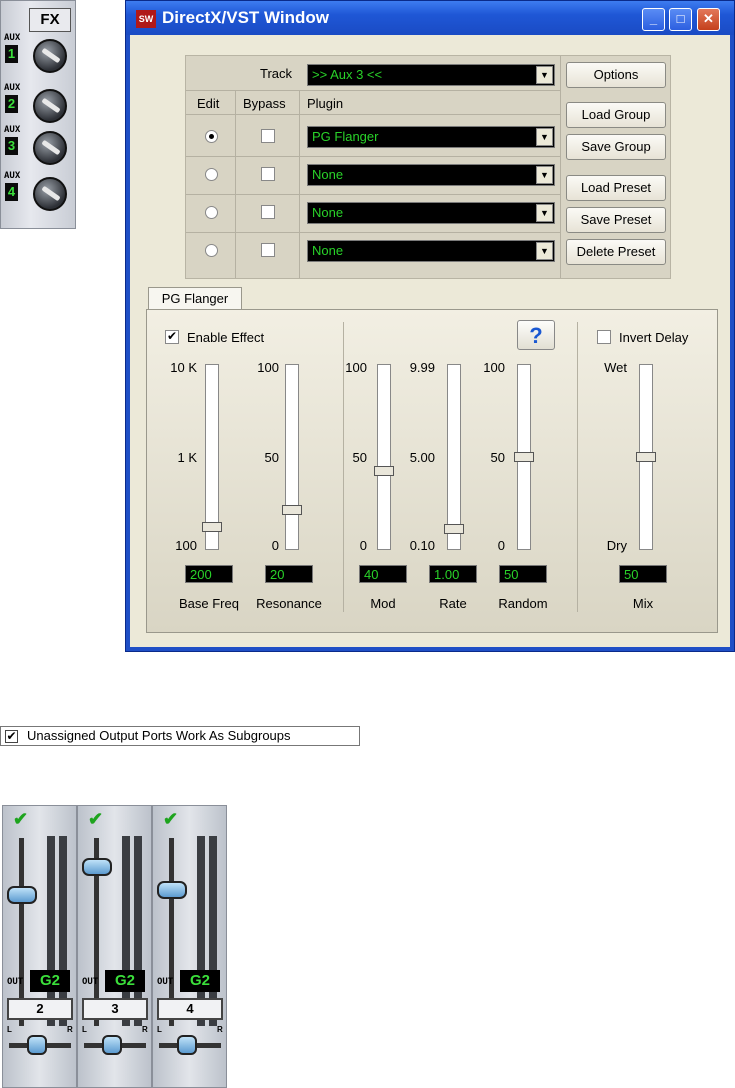 The height and width of the screenshot is (1088, 735). Describe the element at coordinates (453, 574) in the screenshot. I see `rate-value: 1.00` at that location.